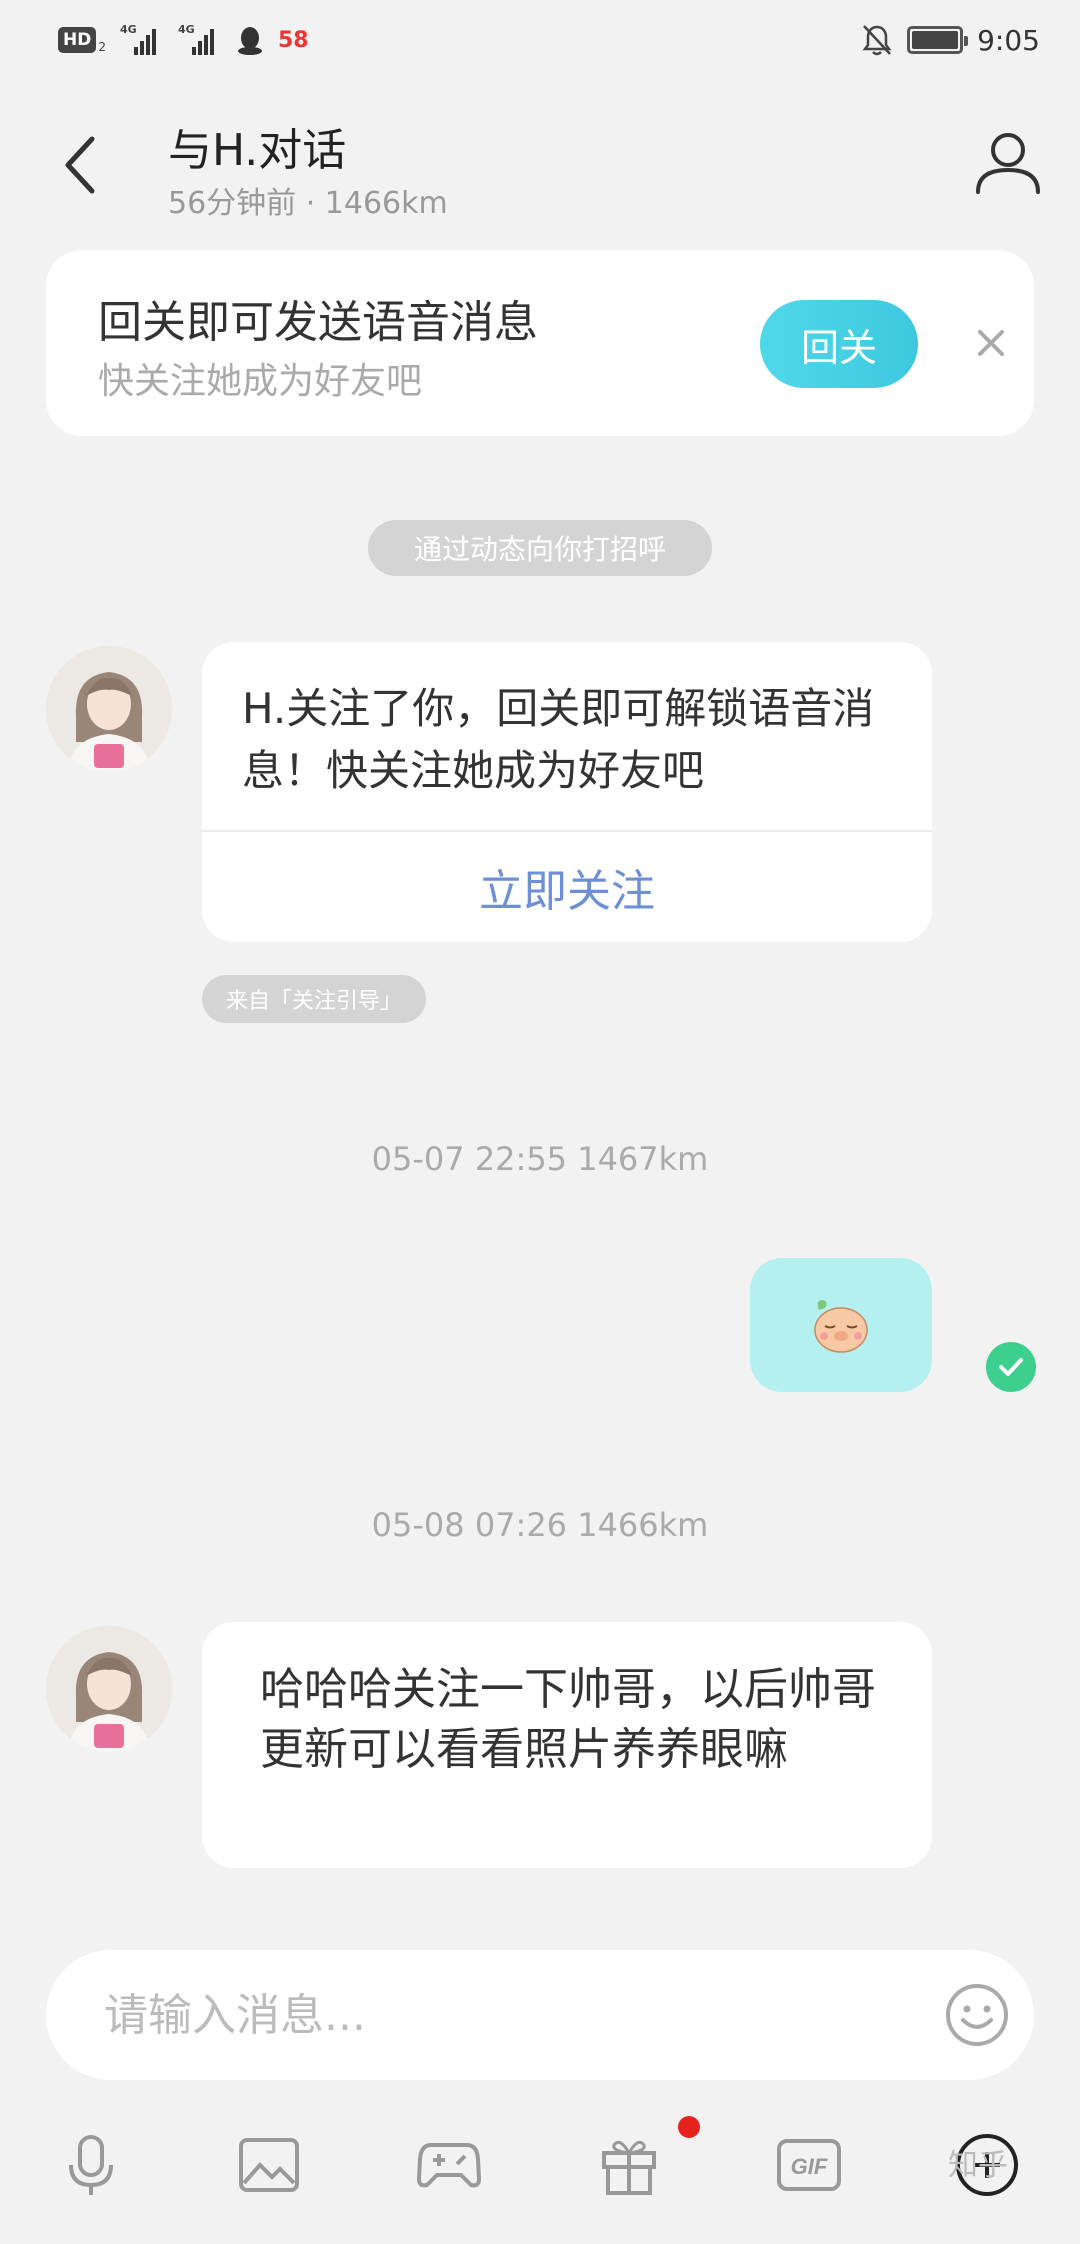 This screenshot has width=1080, height=2244. Describe the element at coordinates (540, 40) in the screenshot. I see `status-bar: HD 2 4G 4G 58 9:05` at that location.